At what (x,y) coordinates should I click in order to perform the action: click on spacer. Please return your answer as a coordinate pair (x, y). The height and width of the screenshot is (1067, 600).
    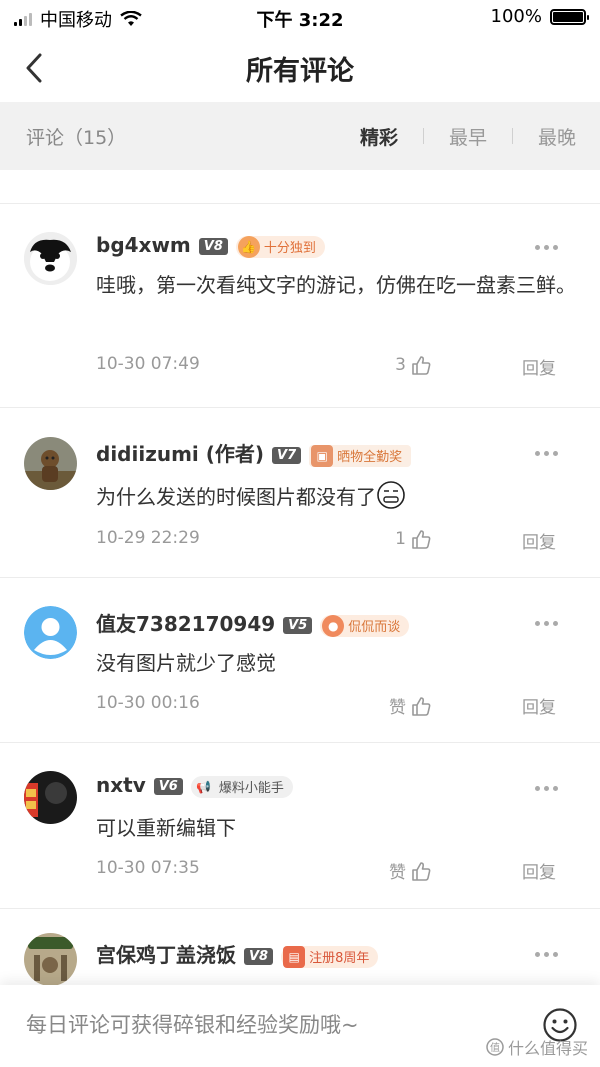
    Looking at the image, I should click on (300, 187).